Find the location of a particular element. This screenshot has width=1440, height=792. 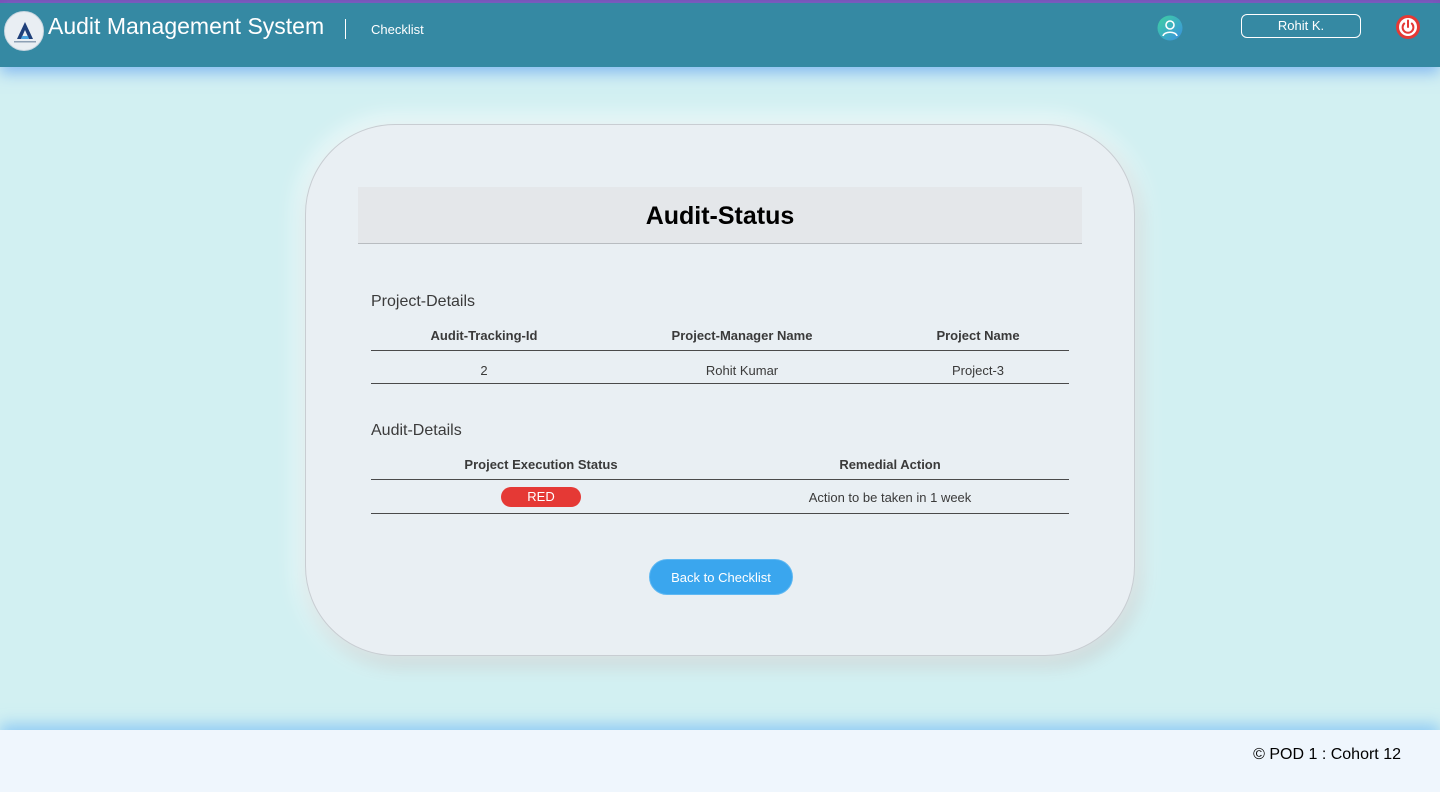

app-title: Audit Management System is located at coordinates (186, 26).